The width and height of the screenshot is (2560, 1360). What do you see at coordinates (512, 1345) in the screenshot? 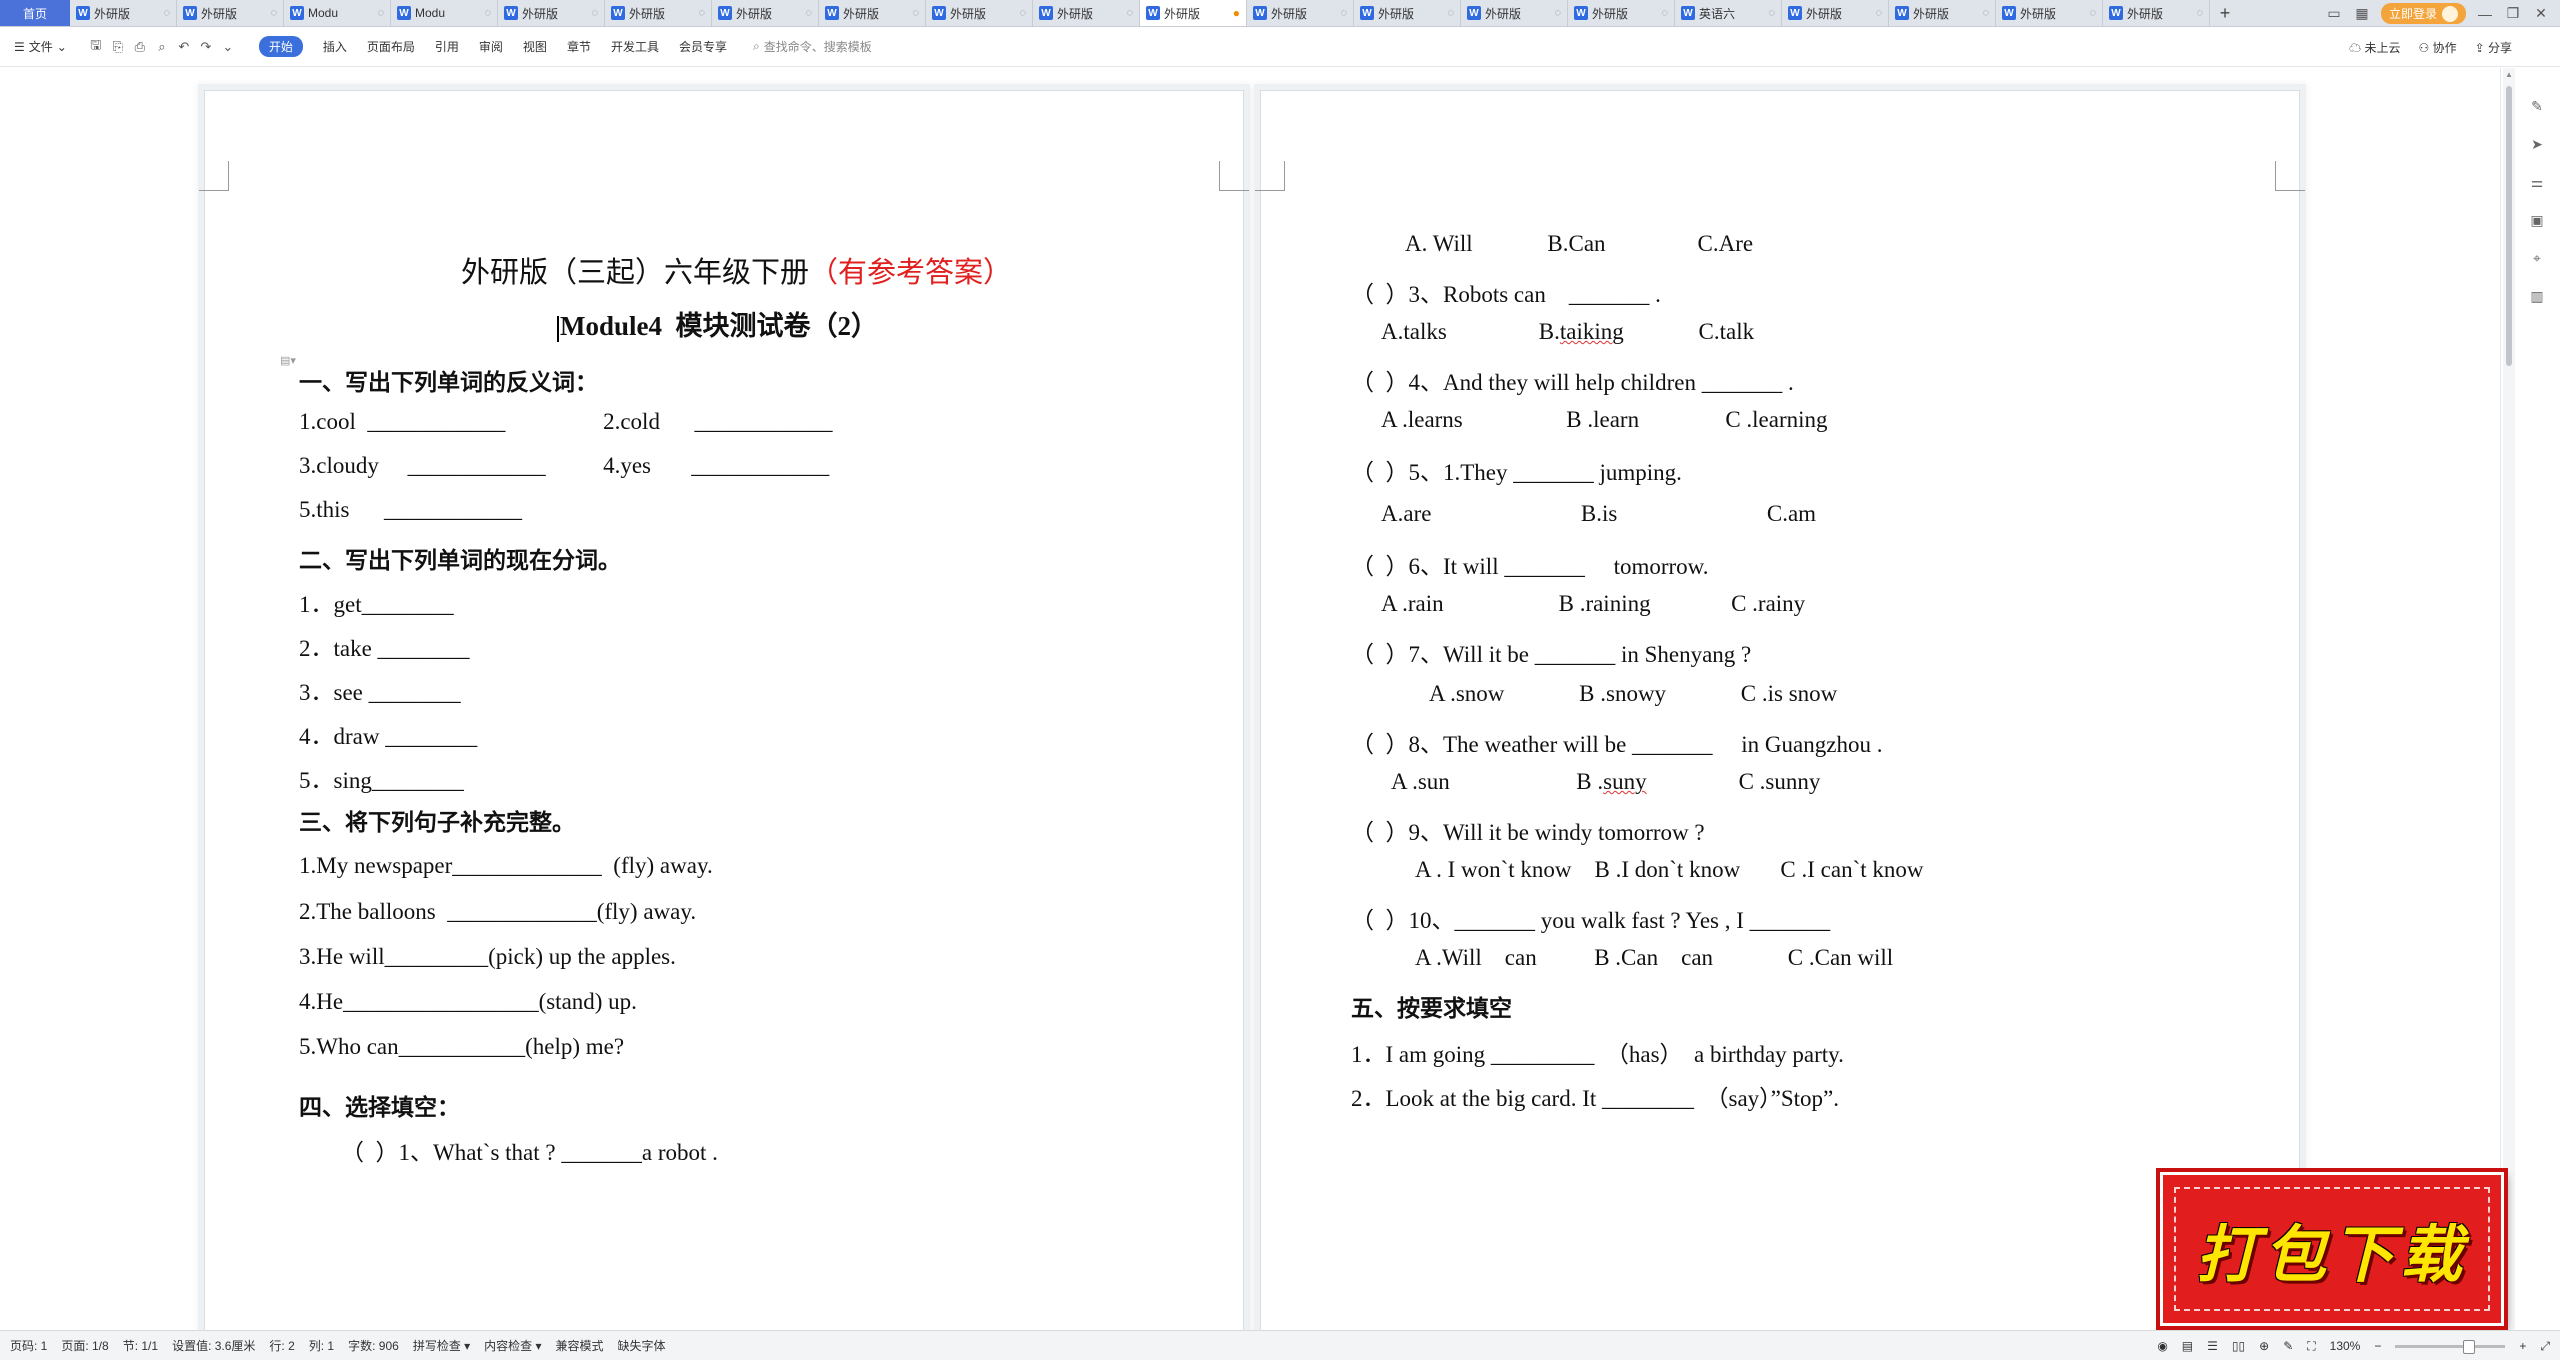
I see `status-item: 内容检查 ▾` at bounding box center [512, 1345].